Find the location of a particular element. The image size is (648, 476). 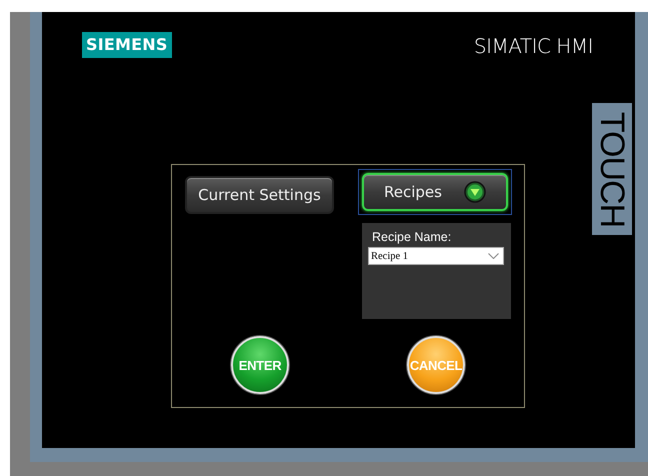

product-title: SIMATIC HMI is located at coordinates (533, 46).